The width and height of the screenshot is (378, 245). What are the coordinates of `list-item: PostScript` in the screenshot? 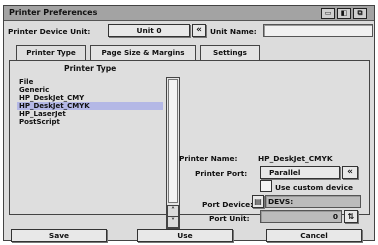 It's located at (90, 122).